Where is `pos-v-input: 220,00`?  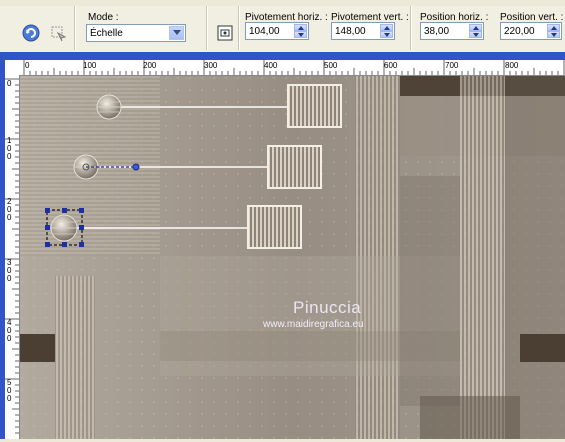
pos-v-input: 220,00 is located at coordinates (531, 31).